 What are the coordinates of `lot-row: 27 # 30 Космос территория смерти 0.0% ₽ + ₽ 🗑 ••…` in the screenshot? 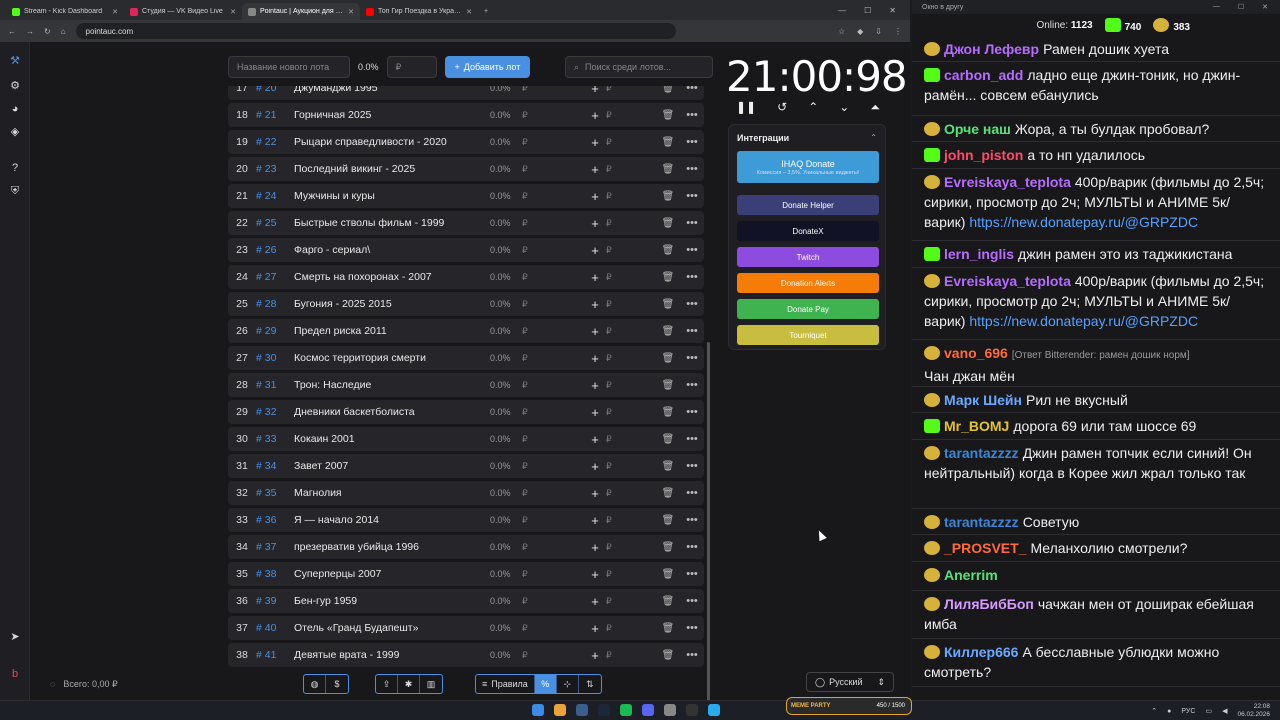 It's located at (466, 358).